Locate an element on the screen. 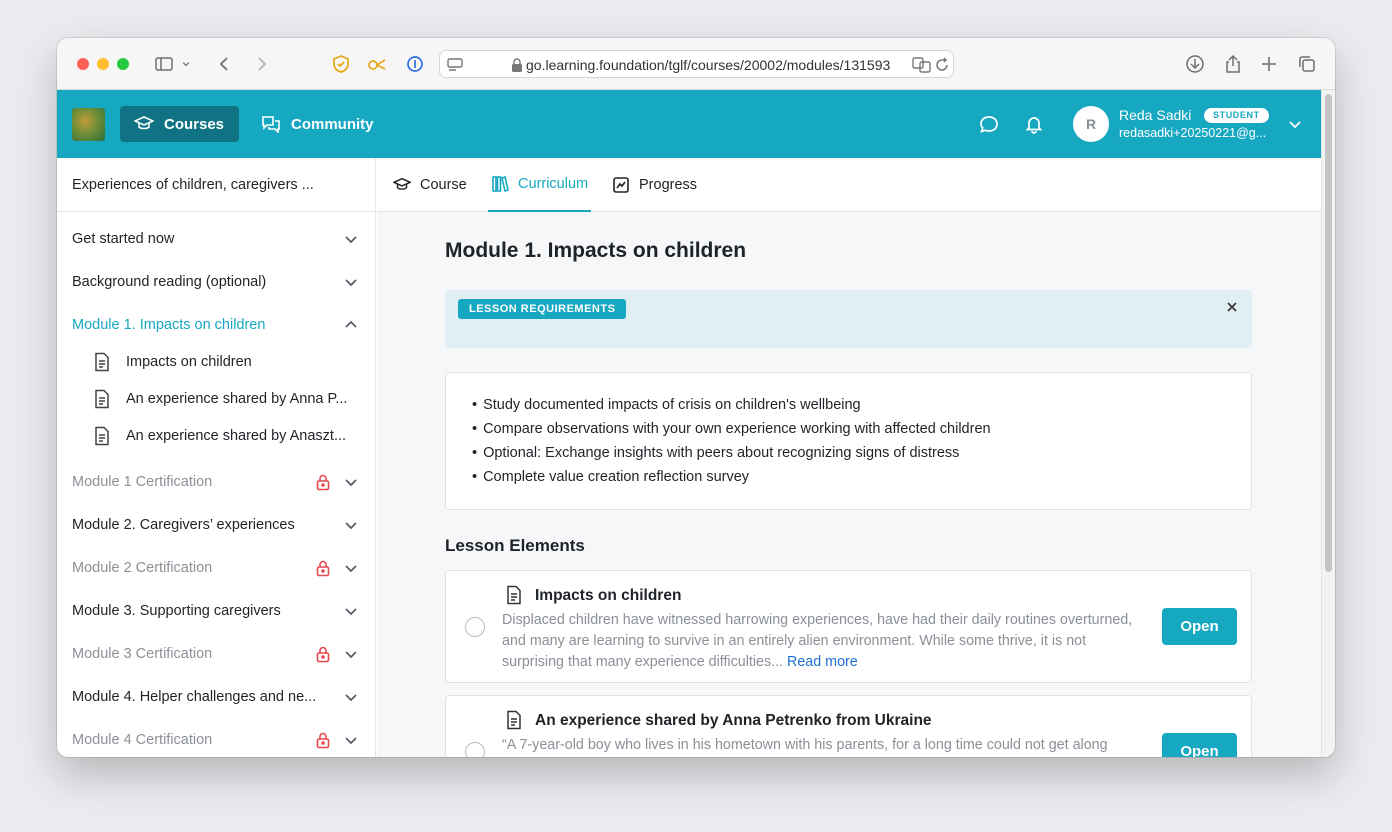  avatar: R is located at coordinates (1091, 124).